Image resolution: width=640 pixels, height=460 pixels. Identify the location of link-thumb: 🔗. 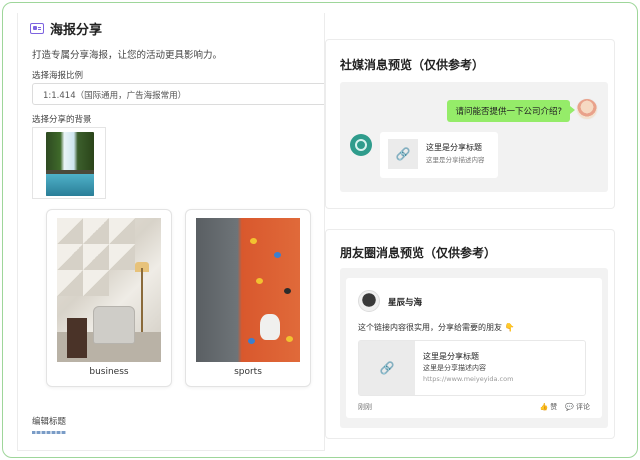
(403, 154).